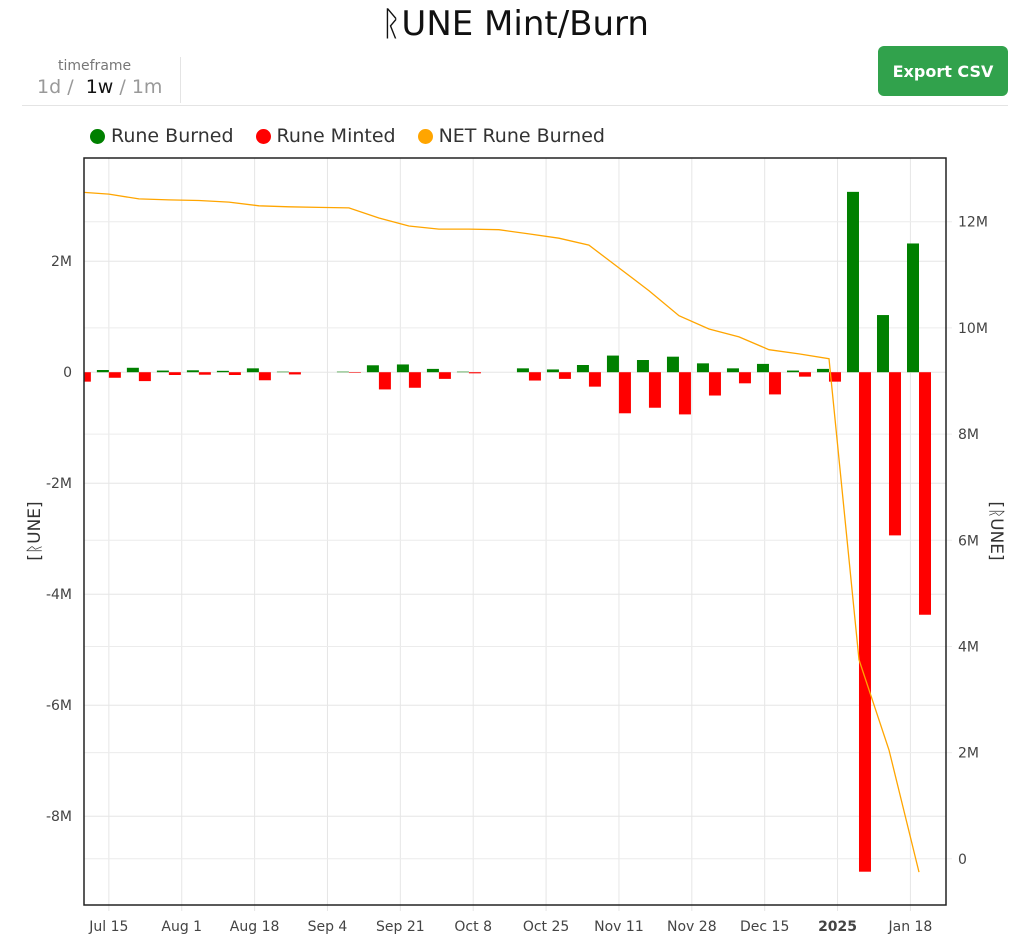 The height and width of the screenshot is (944, 1020). I want to click on y-left-tick-label: -2M, so click(59, 484).